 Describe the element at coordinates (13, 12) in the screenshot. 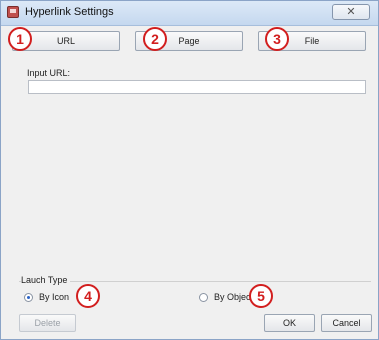

I see `app-icon` at that location.